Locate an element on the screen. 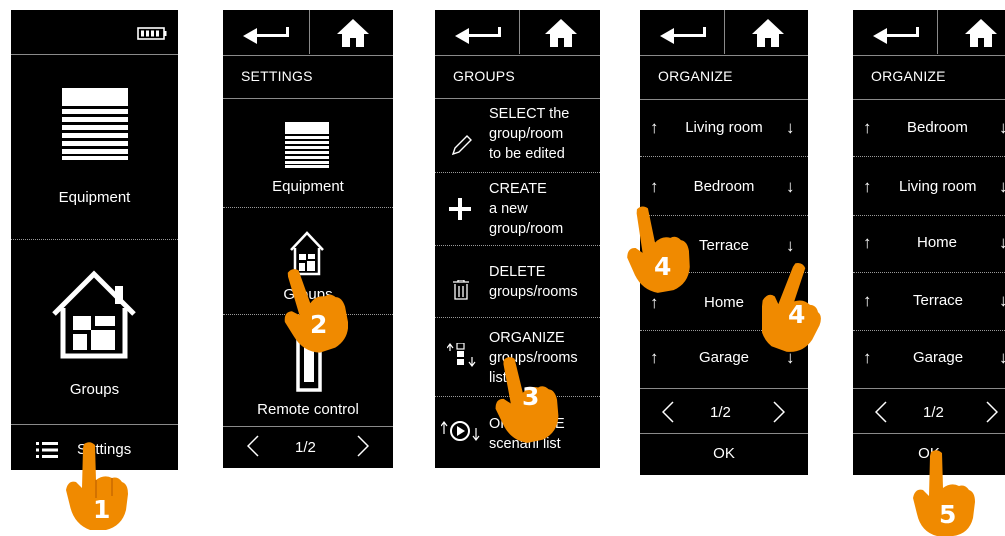 The image size is (1005, 536). step-5-hand-icon: 5 is located at coordinates (945, 492).